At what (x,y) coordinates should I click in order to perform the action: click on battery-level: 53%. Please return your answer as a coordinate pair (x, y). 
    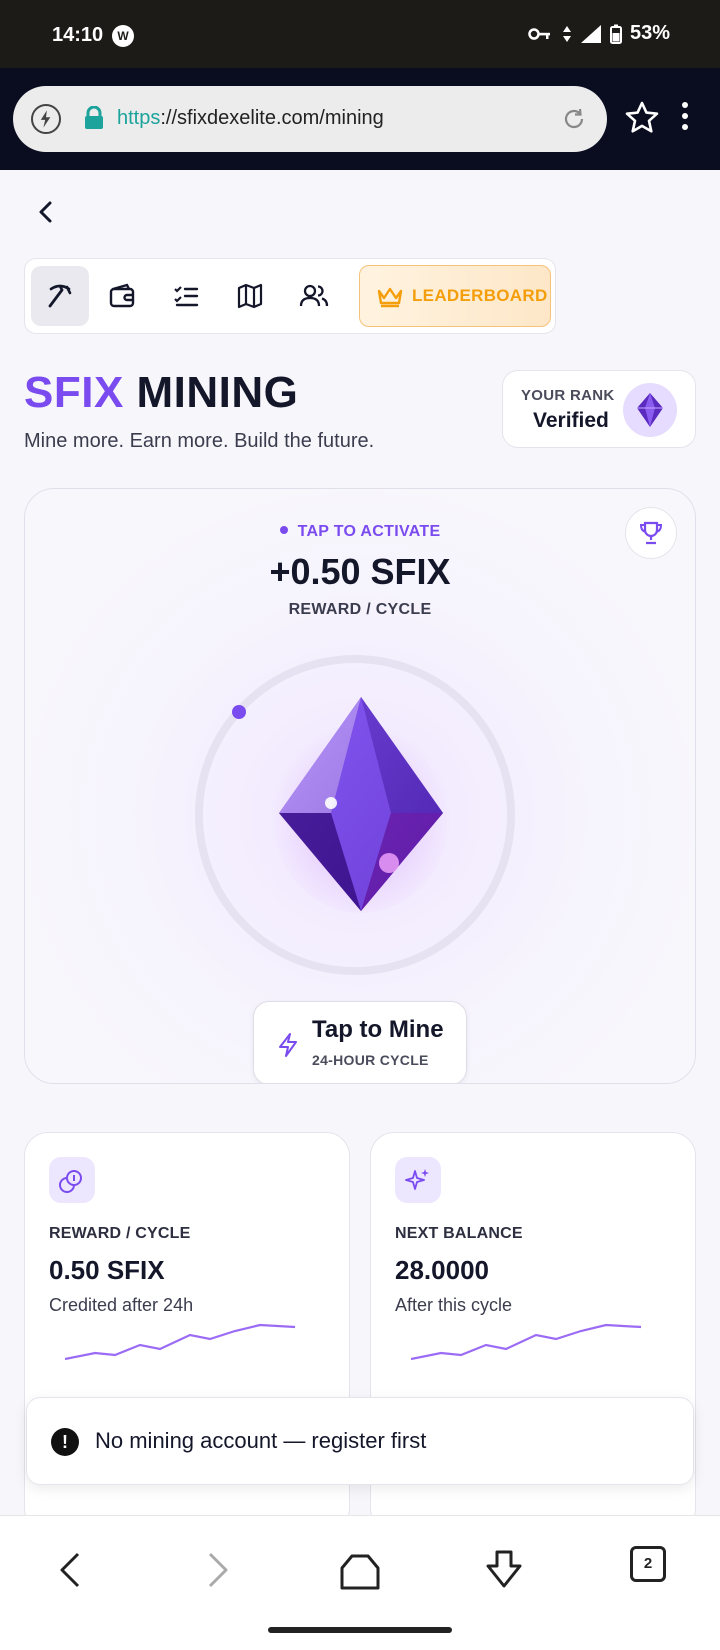
    Looking at the image, I should click on (649, 33).